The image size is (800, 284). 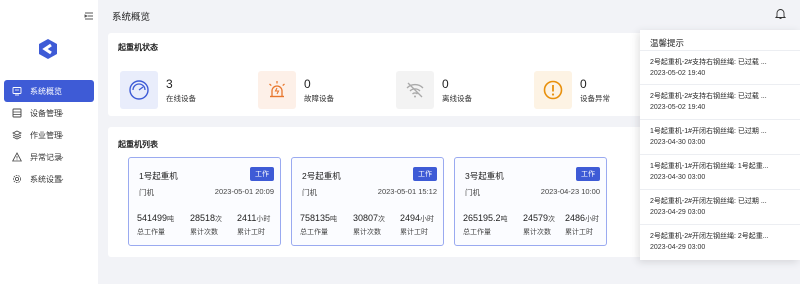 What do you see at coordinates (155, 225) in the screenshot?
I see `metric-load: 541499吨 总工作量` at bounding box center [155, 225].